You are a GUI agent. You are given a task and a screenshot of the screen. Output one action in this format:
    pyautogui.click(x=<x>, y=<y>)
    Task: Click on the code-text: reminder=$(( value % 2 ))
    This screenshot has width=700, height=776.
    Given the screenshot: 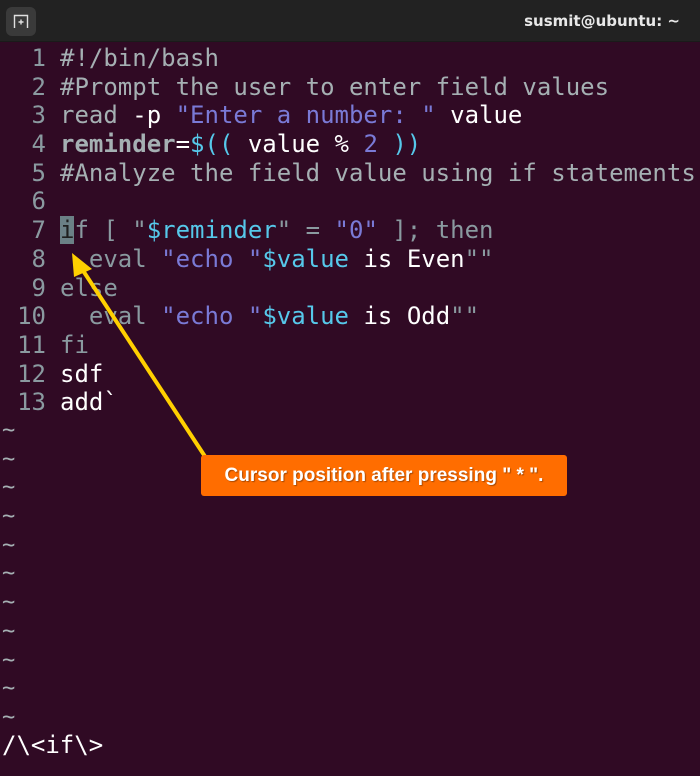 What is the action you would take?
    pyautogui.click(x=240, y=144)
    